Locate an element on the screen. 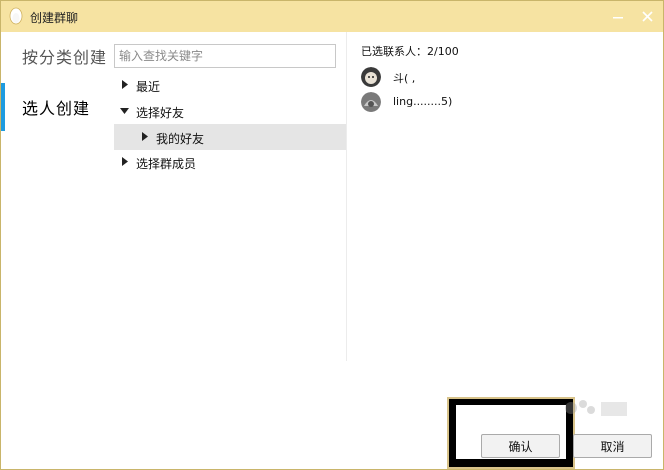 The image size is (664, 470). close-icon is located at coordinates (647, 16).